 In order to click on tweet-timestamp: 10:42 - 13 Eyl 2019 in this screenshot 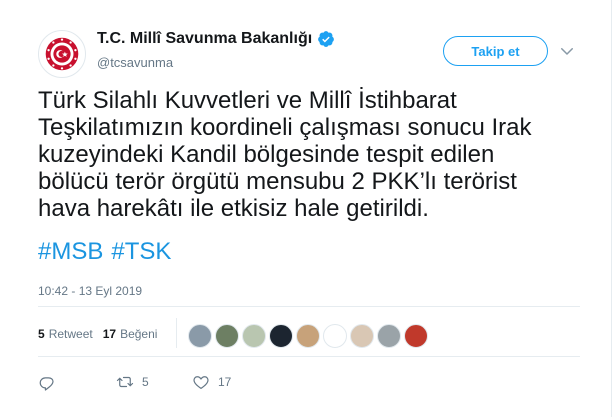, I will do `click(90, 291)`.